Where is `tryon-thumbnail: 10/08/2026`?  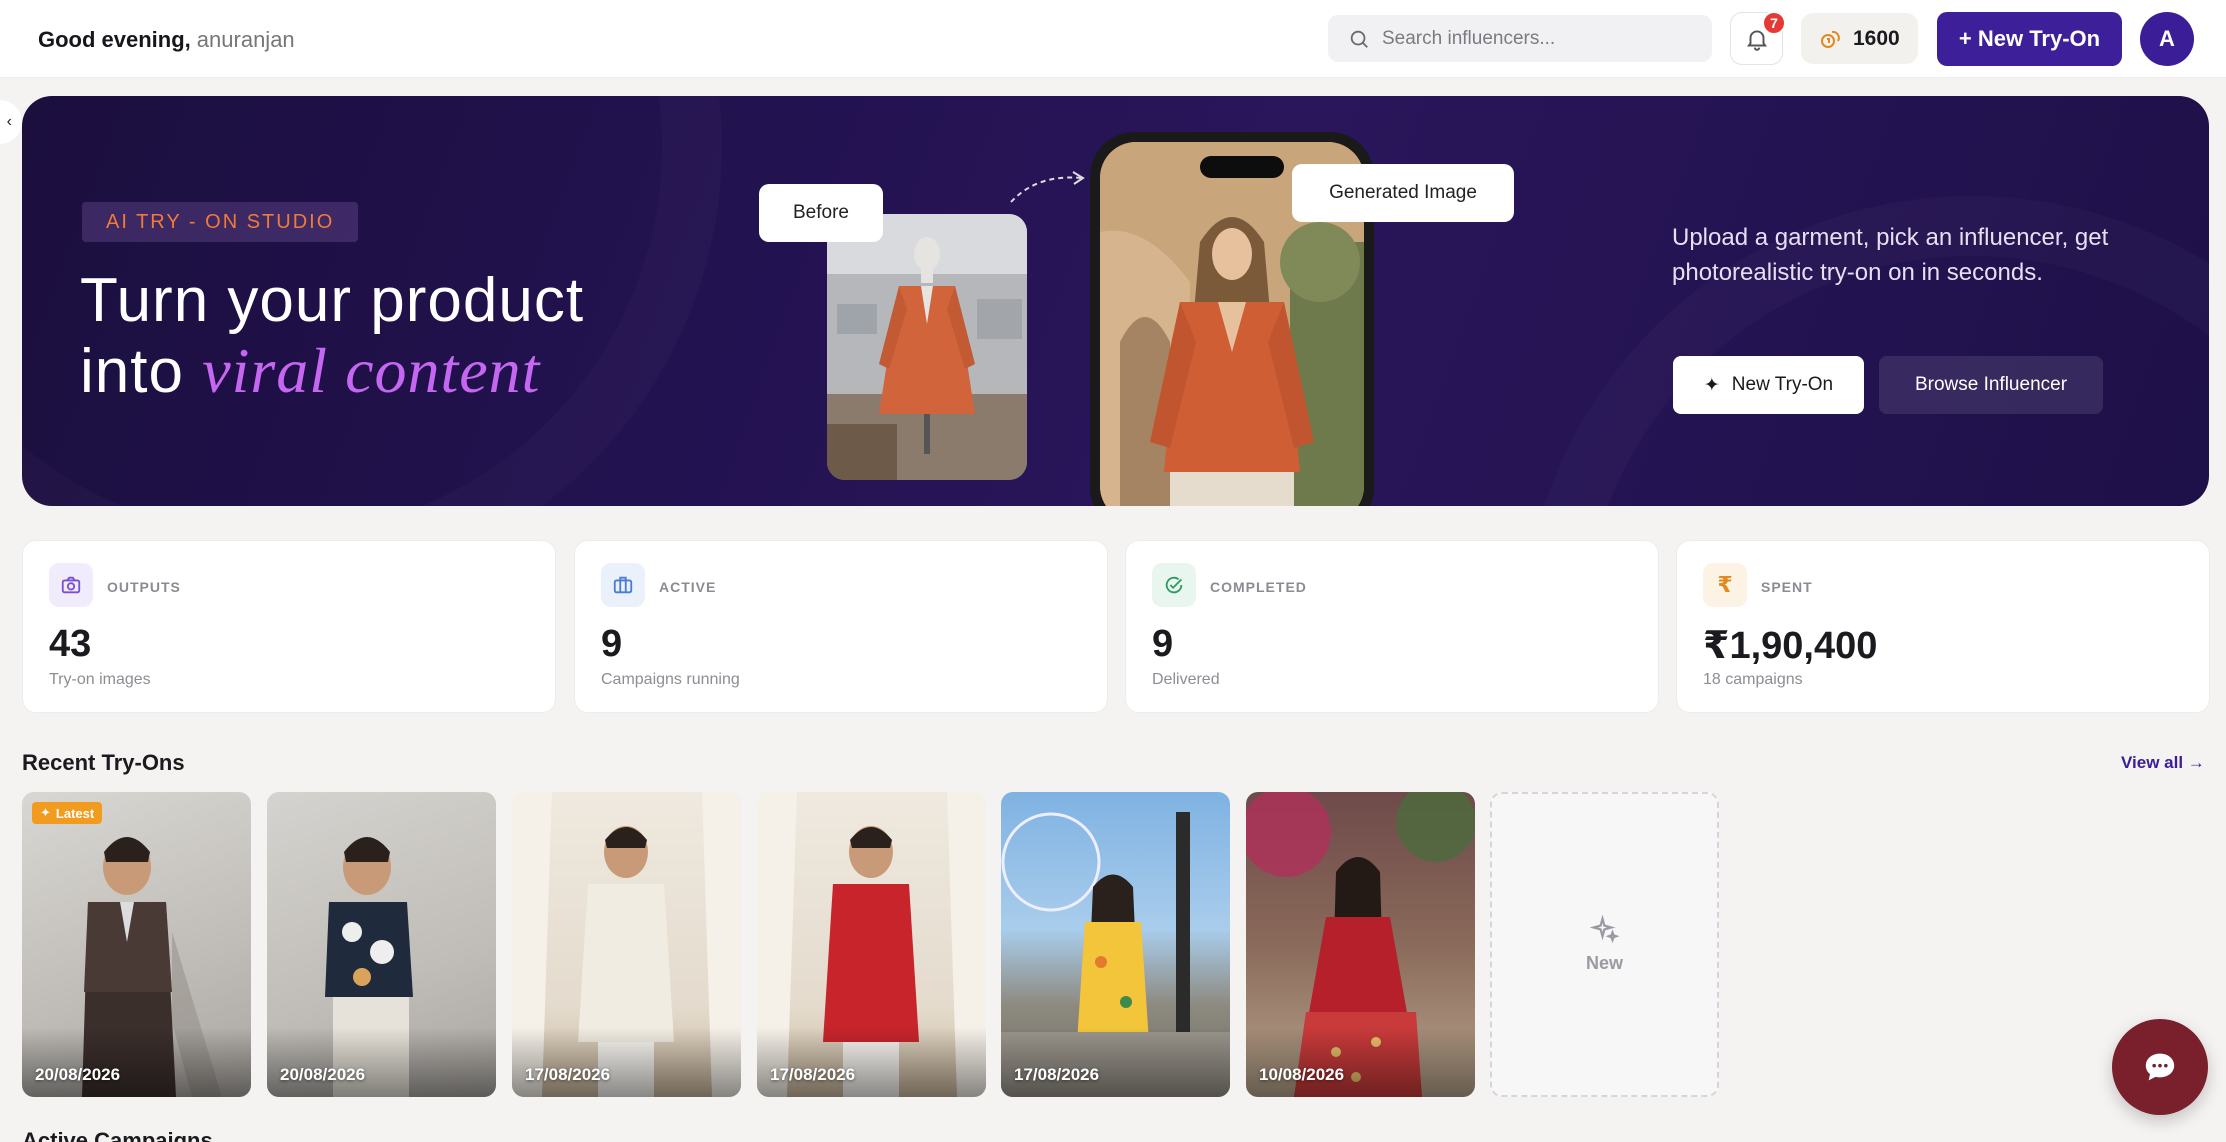 tryon-thumbnail: 10/08/2026 is located at coordinates (1360, 944).